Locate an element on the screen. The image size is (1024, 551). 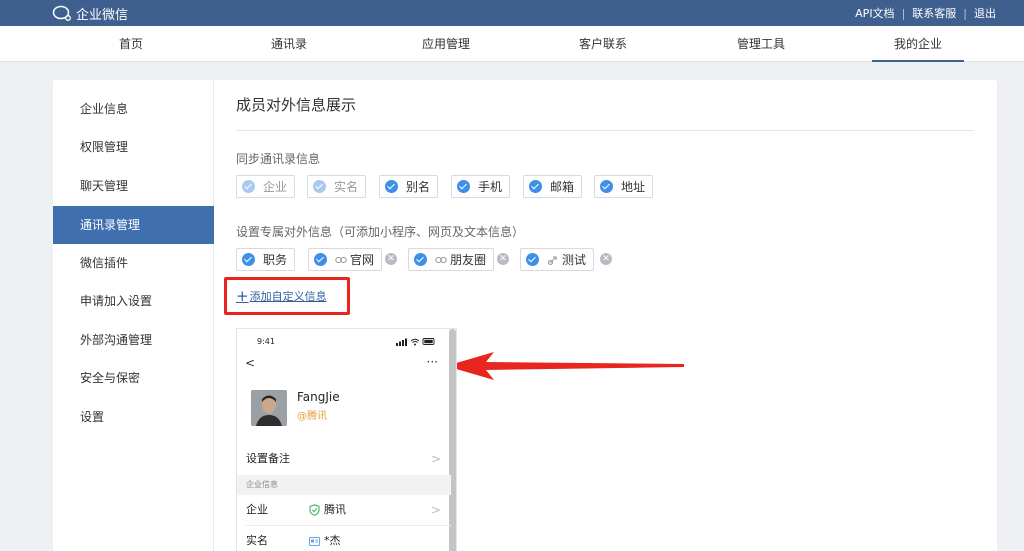
sync-tag-address: 地址 is located at coordinates (624, 186).